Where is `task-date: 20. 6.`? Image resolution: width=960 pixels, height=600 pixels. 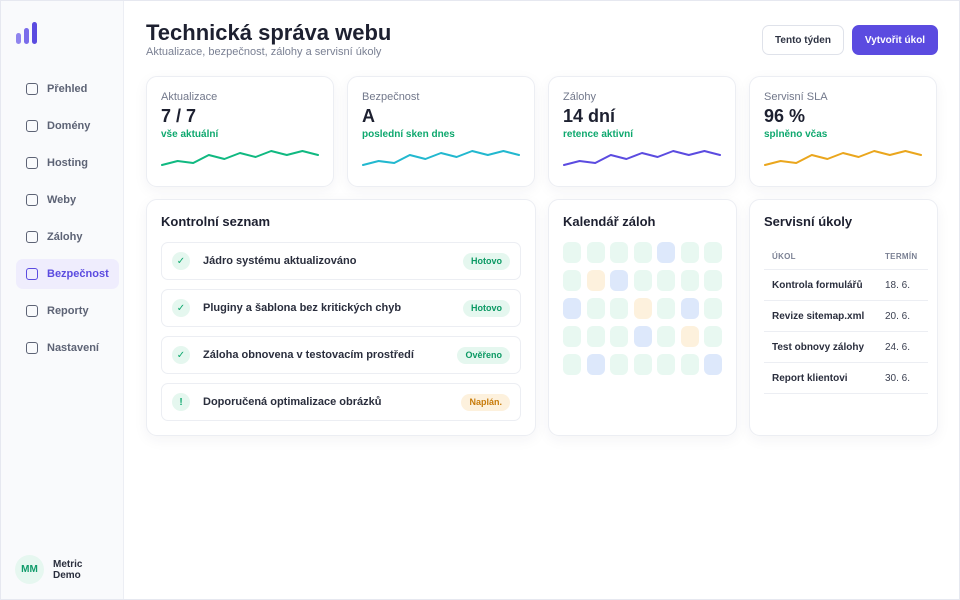
task-date: 20. 6. is located at coordinates (898, 316).